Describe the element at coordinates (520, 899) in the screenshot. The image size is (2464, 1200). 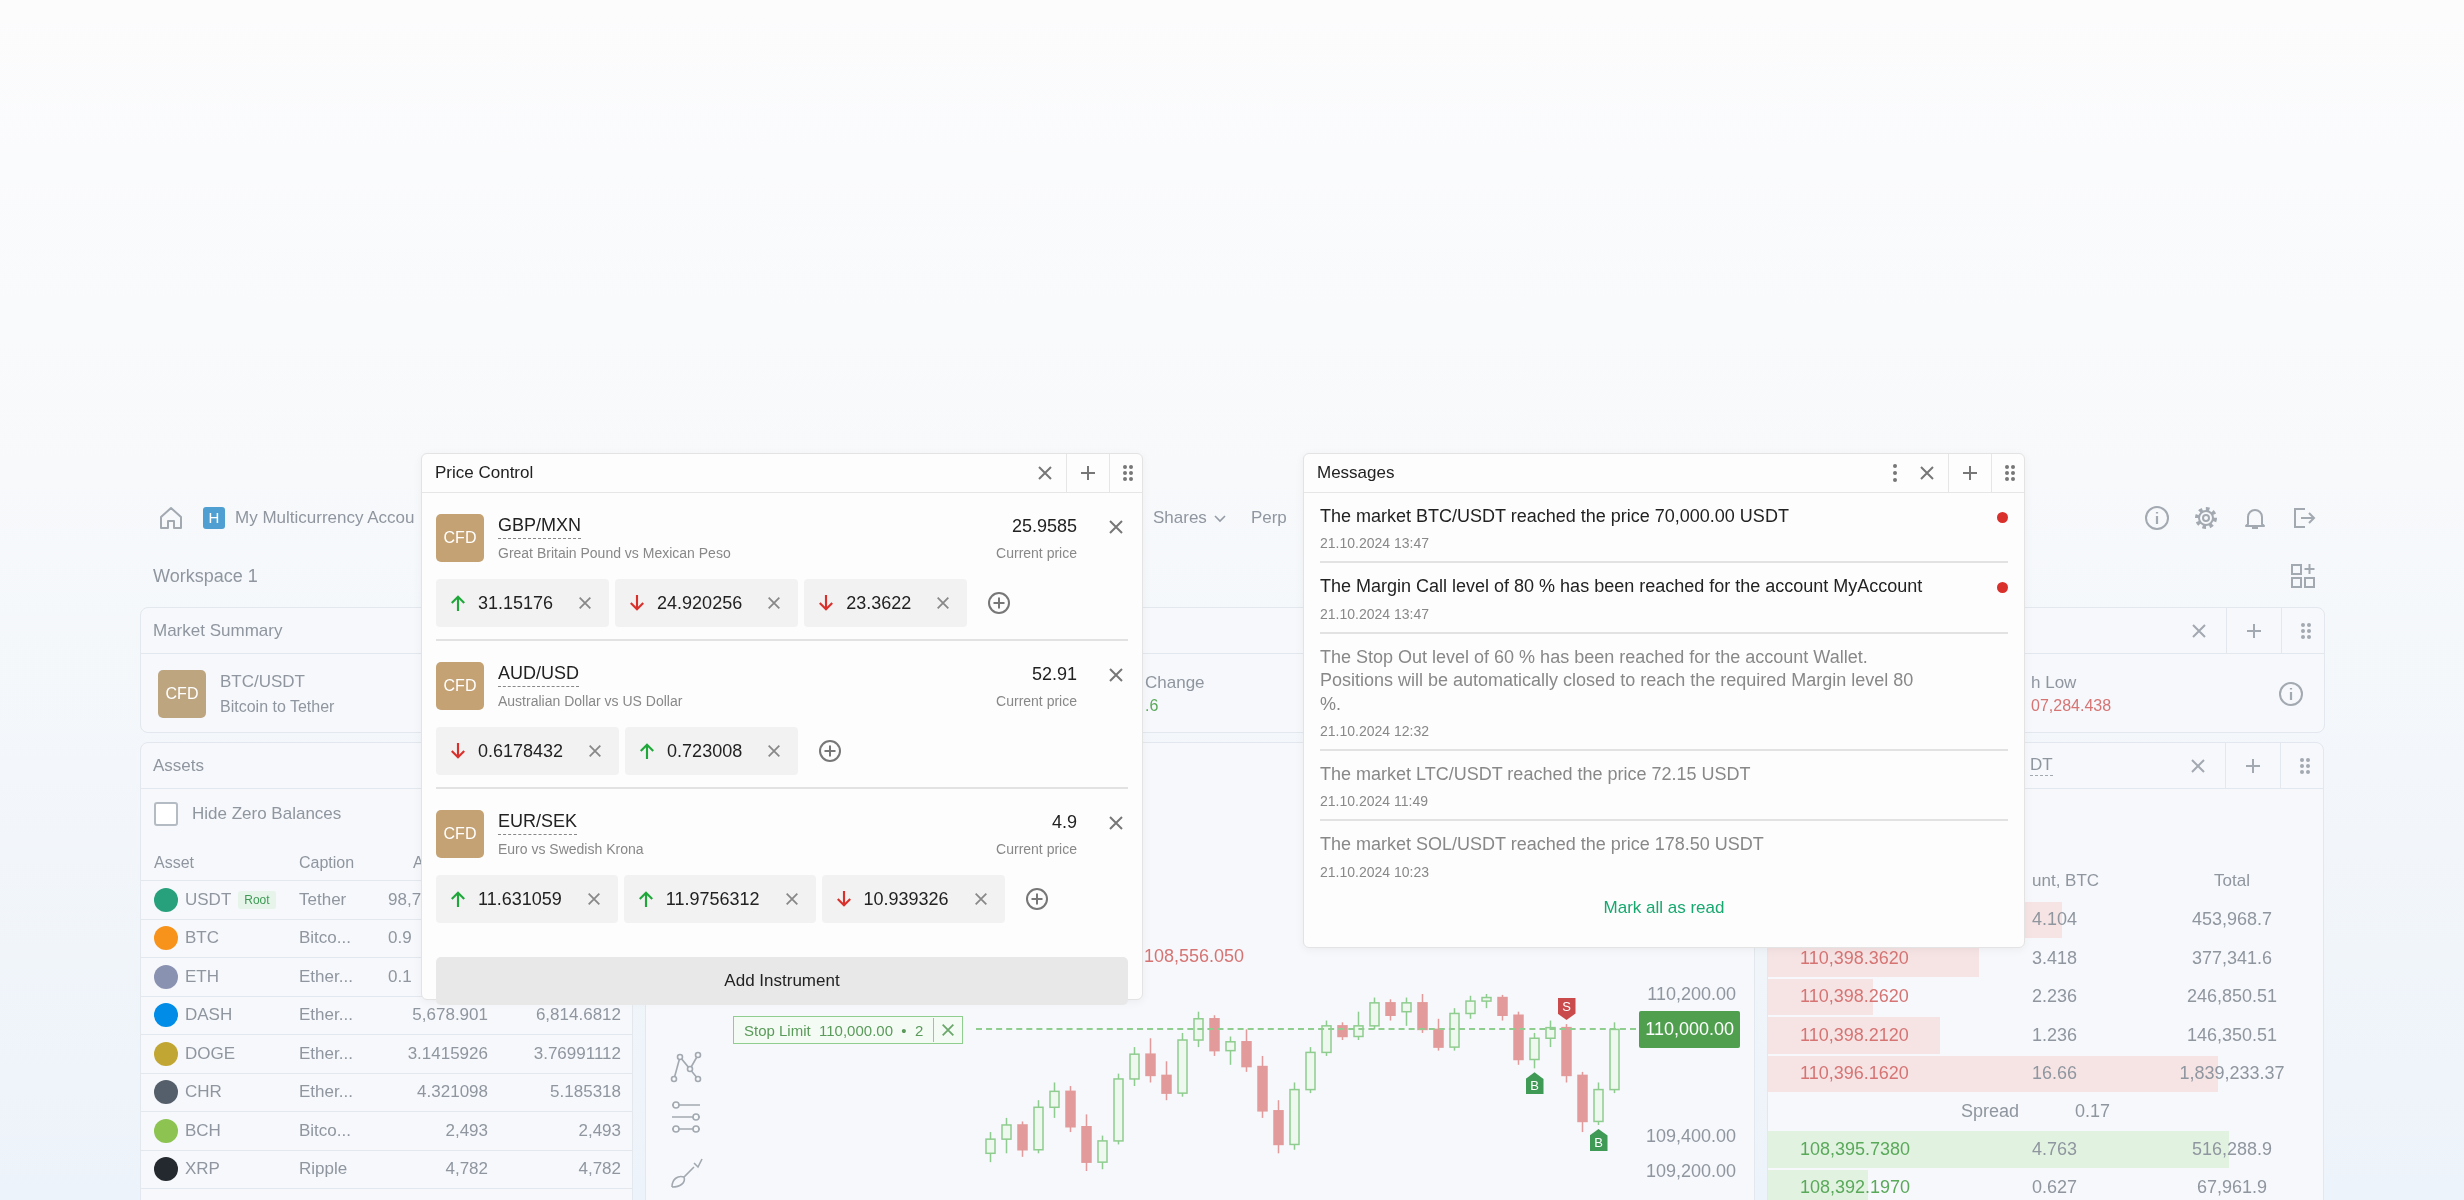
I see `alert-price: 11.631059` at that location.